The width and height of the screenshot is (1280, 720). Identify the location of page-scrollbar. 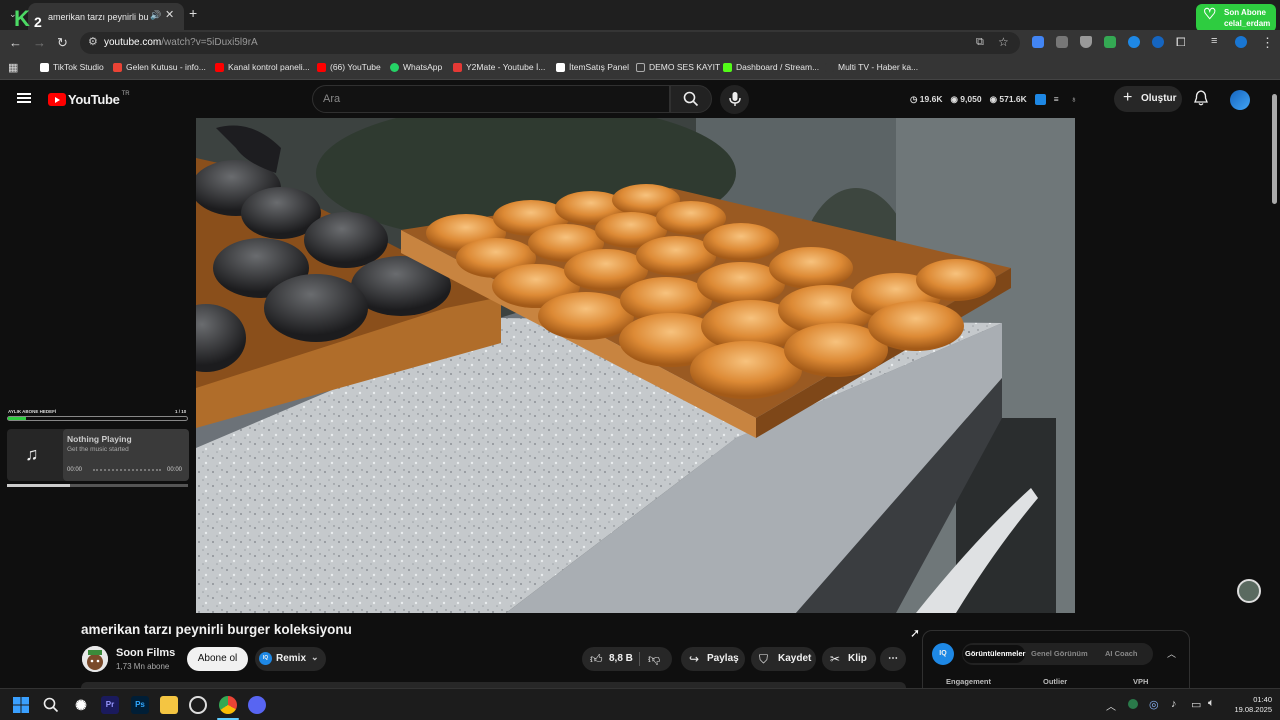
(1274, 385).